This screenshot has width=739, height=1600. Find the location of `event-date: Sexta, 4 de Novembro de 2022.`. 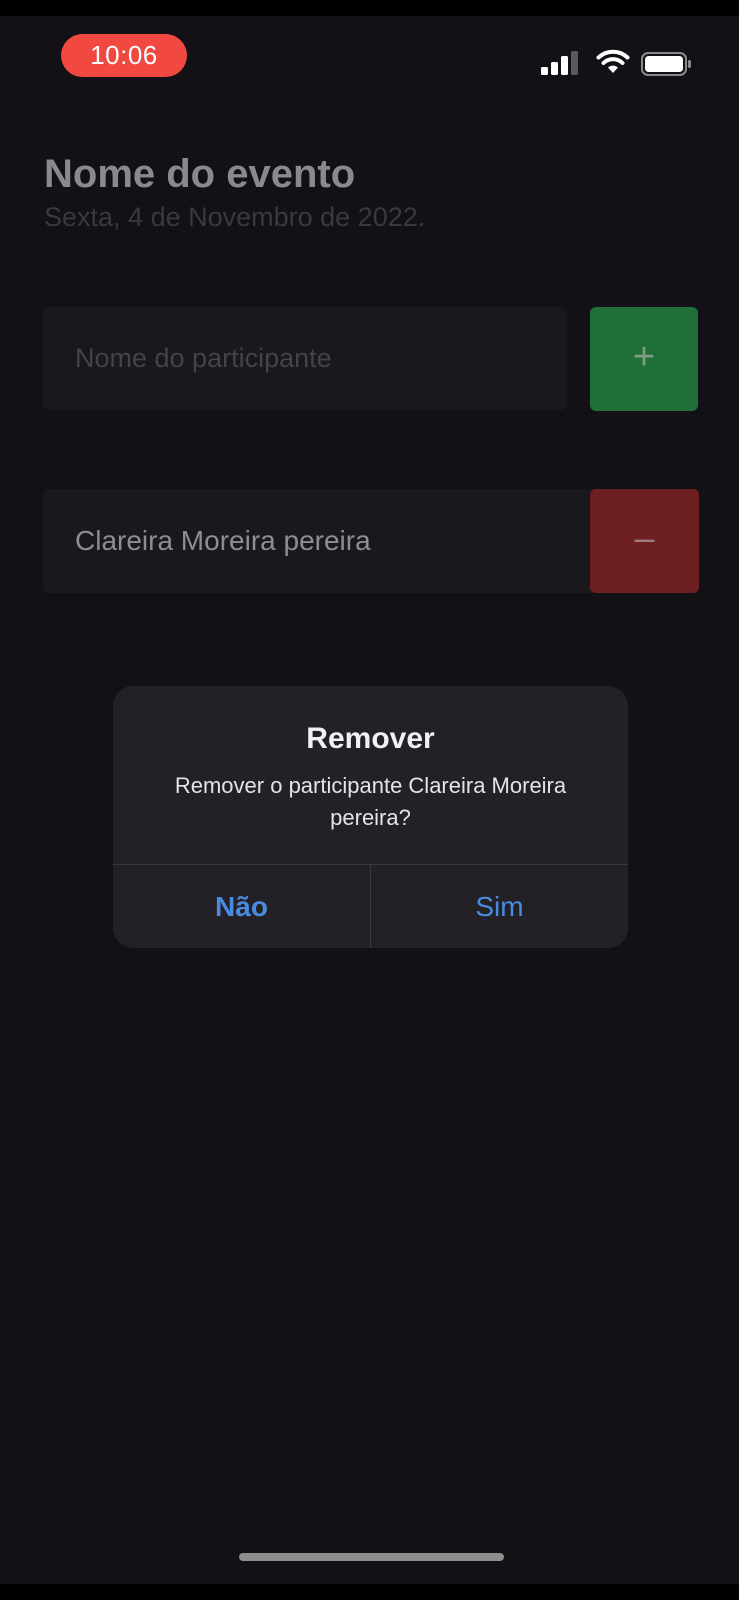

event-date: Sexta, 4 de Novembro de 2022. is located at coordinates (235, 217).